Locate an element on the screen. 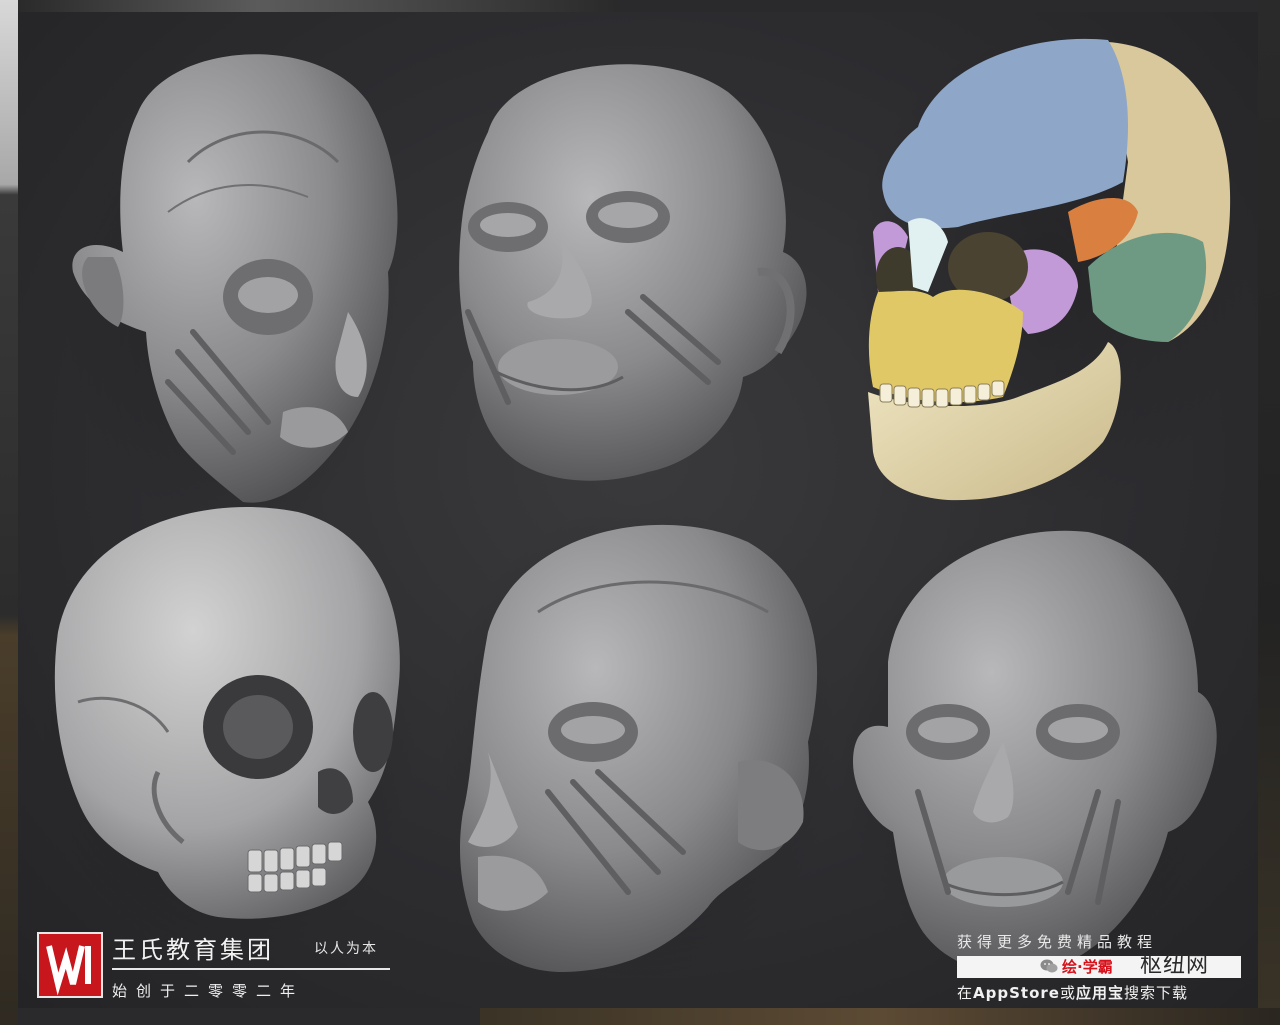 The image size is (1280, 1025). brand-since: 始创于二零零二年 is located at coordinates (208, 991).